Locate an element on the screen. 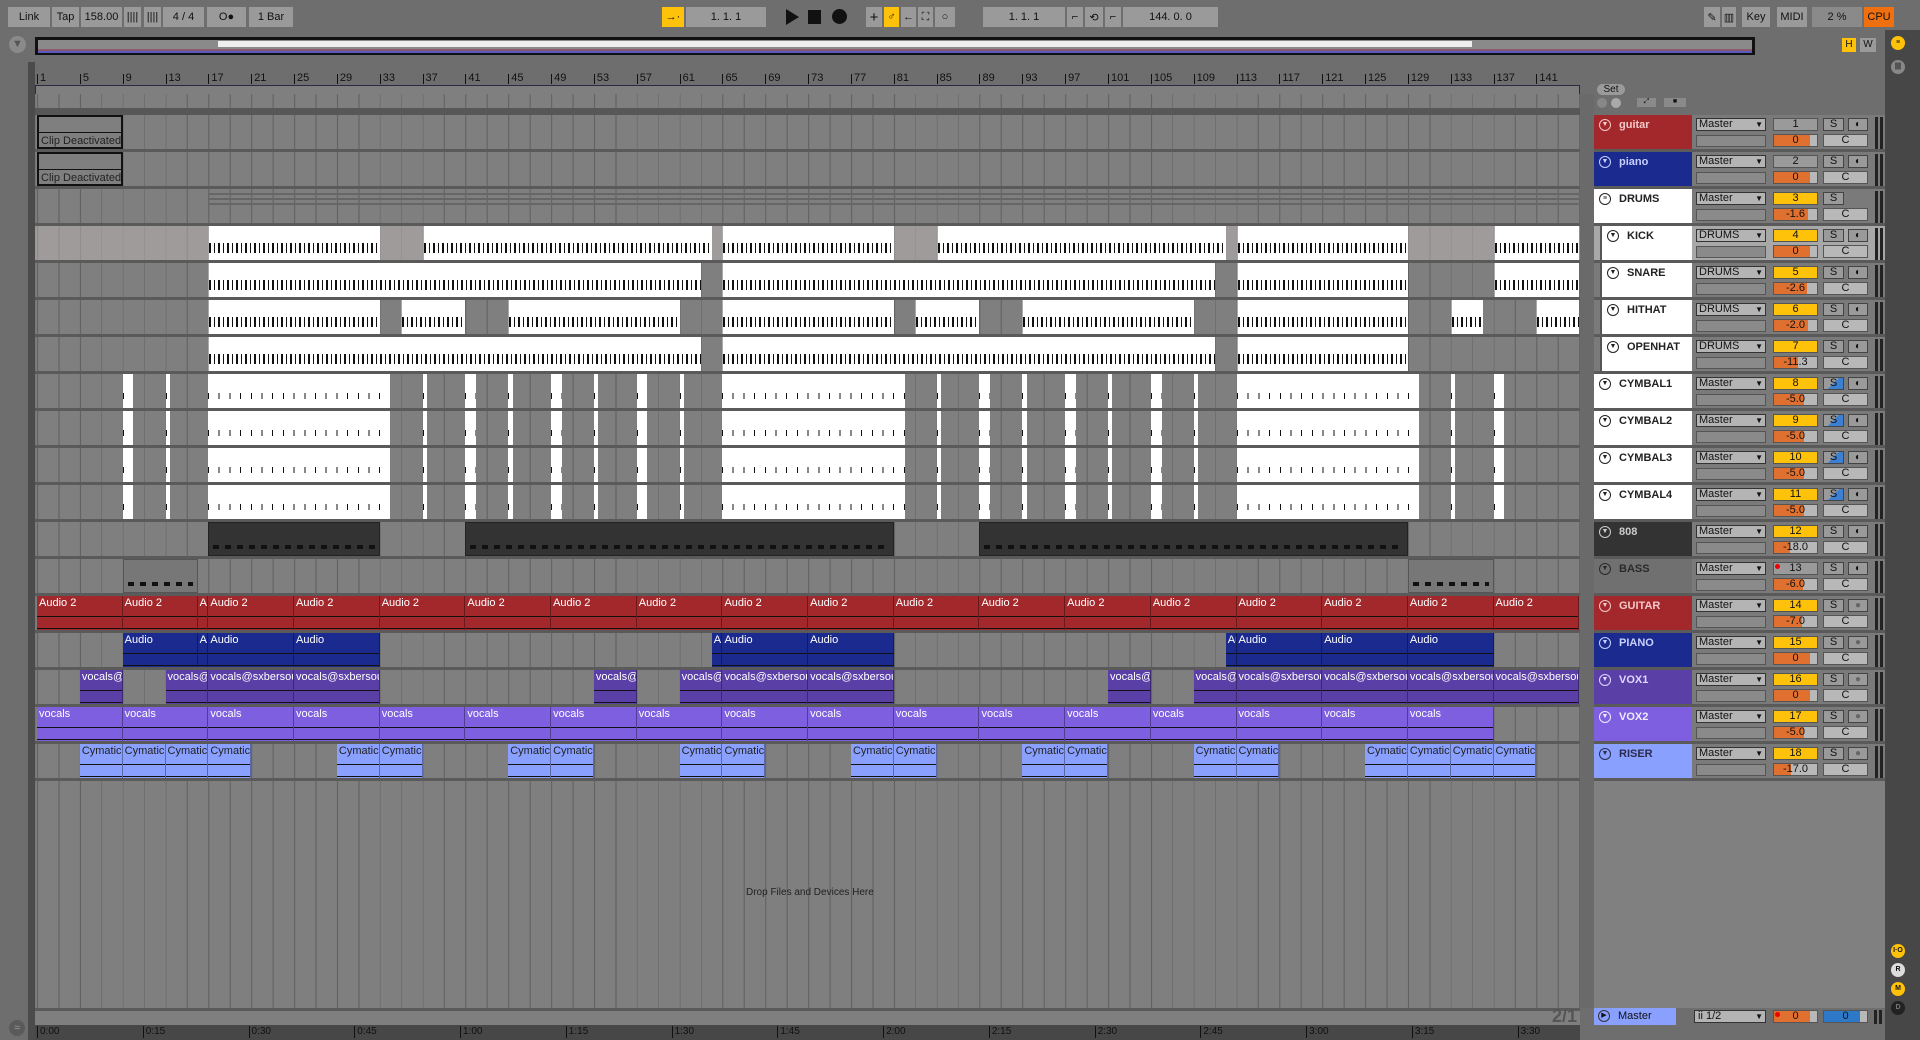 The image size is (1920, 1040). output-routing-select: DRUMS is located at coordinates (1731, 235).